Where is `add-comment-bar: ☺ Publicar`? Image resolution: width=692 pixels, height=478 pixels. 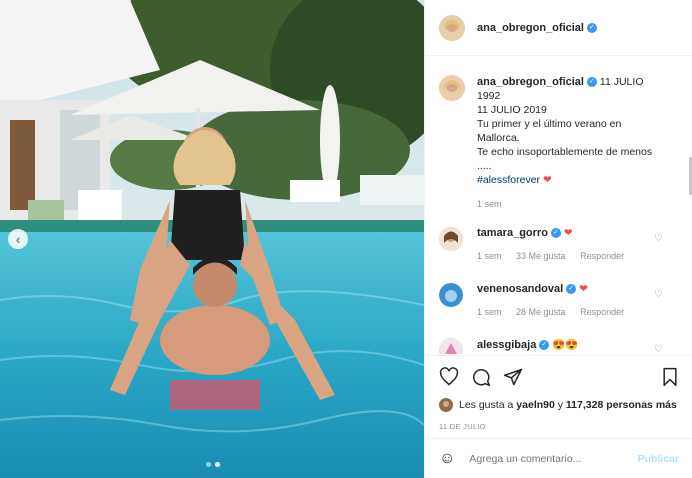
add-comment-bar: ☺ Publicar is located at coordinates (558, 458).